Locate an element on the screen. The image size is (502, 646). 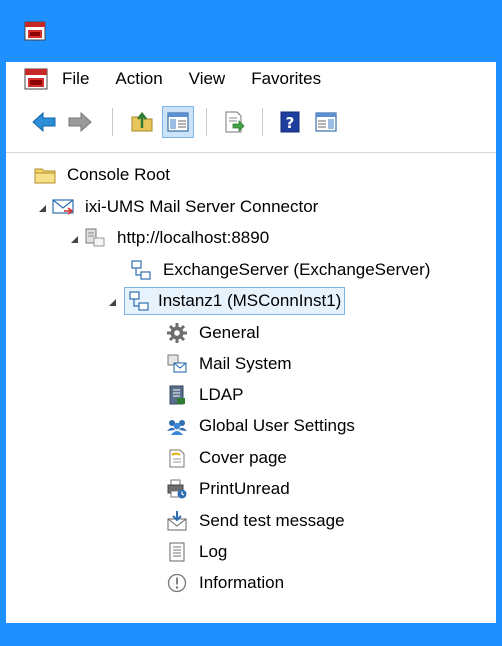
tree-node-label: PrintUnread is located at coordinates (244, 488).